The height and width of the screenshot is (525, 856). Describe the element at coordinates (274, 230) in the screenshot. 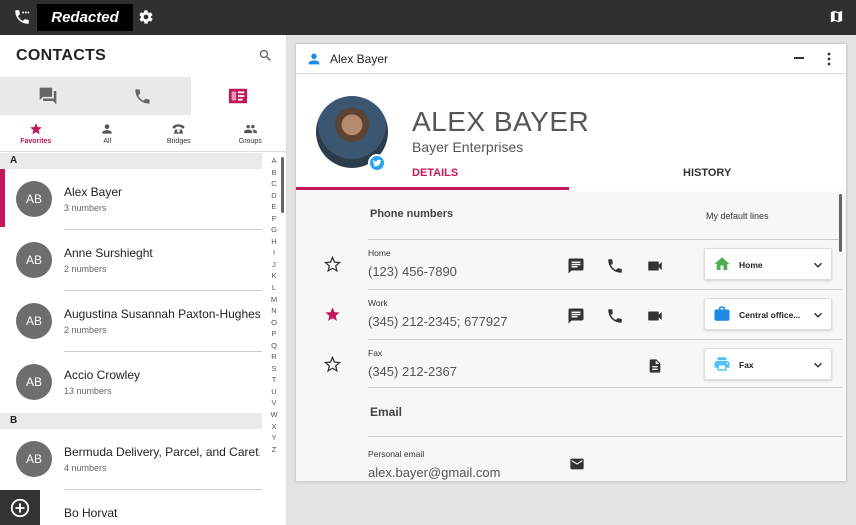

I see `alphabet-letter: G` at that location.